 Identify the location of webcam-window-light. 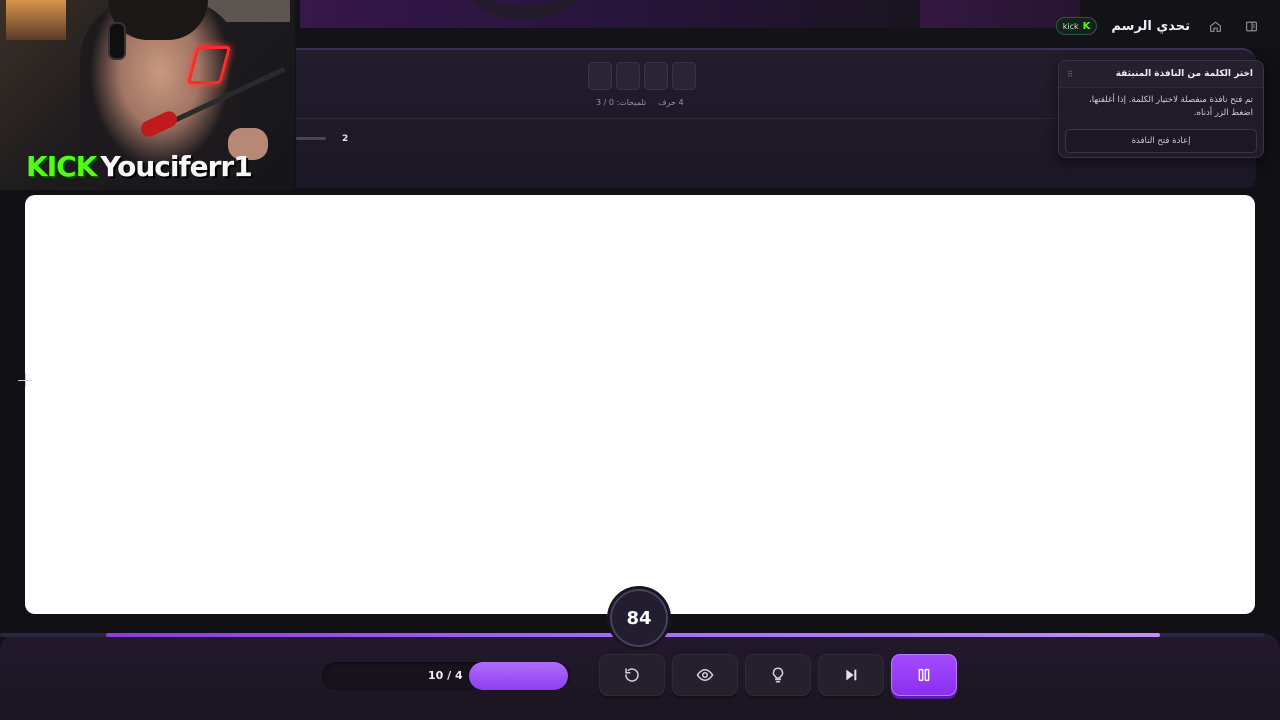
(36, 20).